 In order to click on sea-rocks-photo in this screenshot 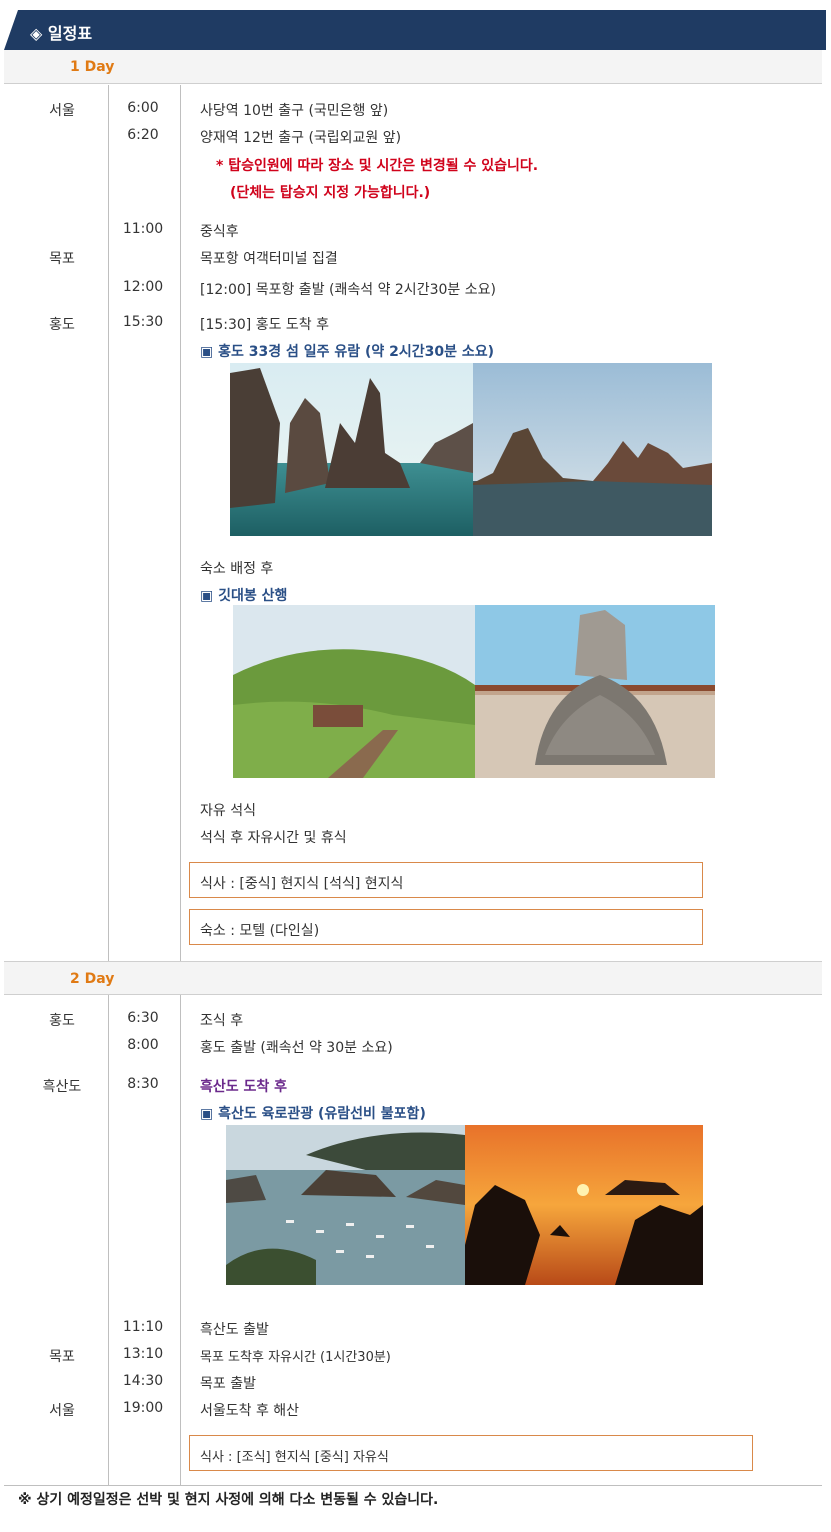, I will do `click(351, 449)`.